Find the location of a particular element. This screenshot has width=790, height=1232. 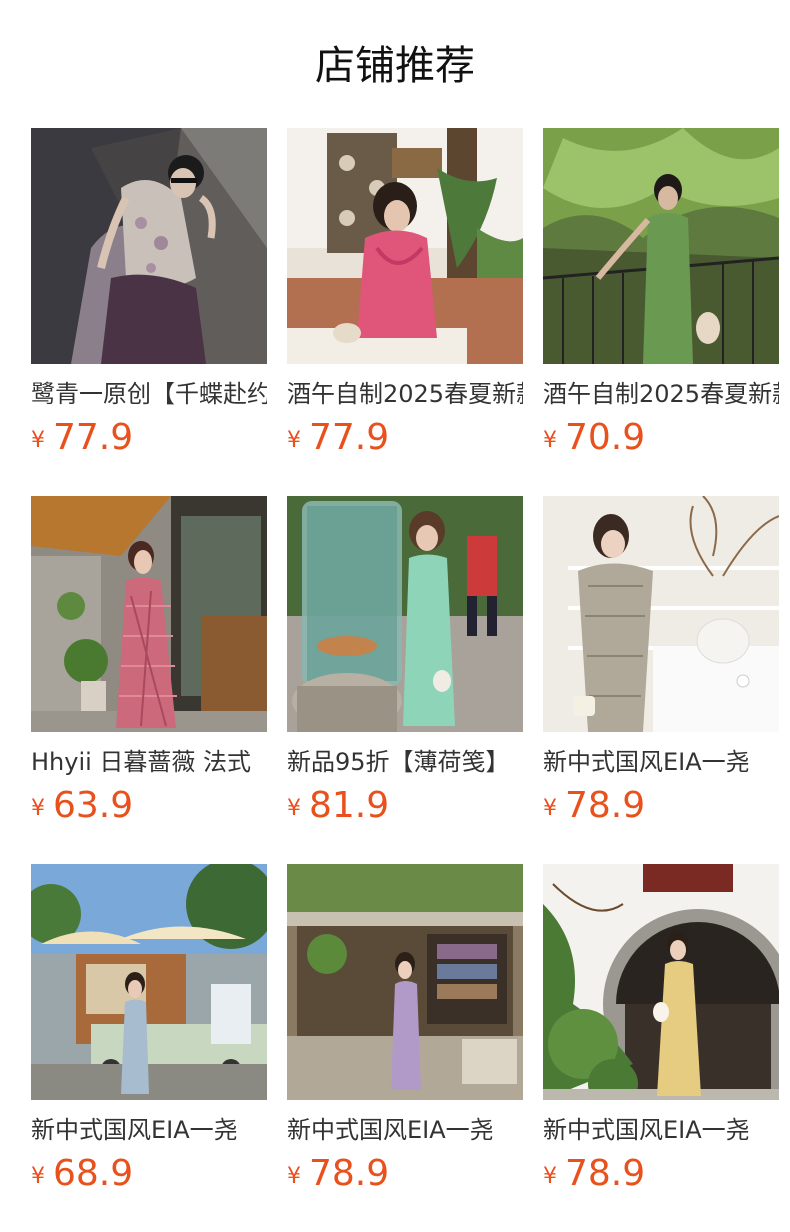

price-amount: 81.9 is located at coordinates (349, 805).